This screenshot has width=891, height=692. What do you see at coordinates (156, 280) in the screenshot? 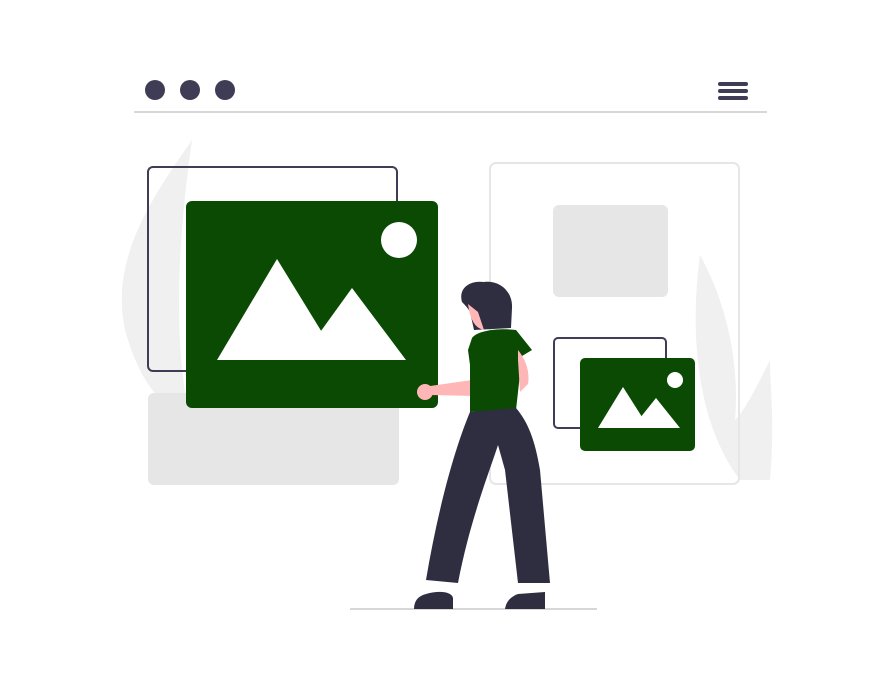
I see `leaf-left` at bounding box center [156, 280].